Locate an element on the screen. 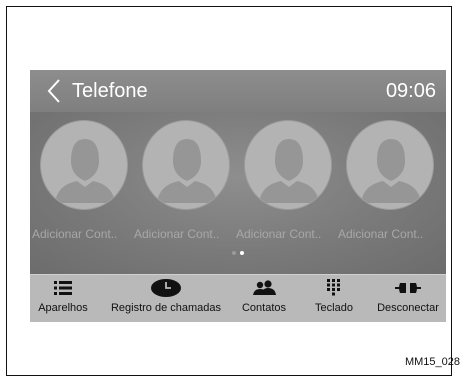 This screenshot has width=460, height=382. header-bar: Telefone 09:06 is located at coordinates (238, 91).